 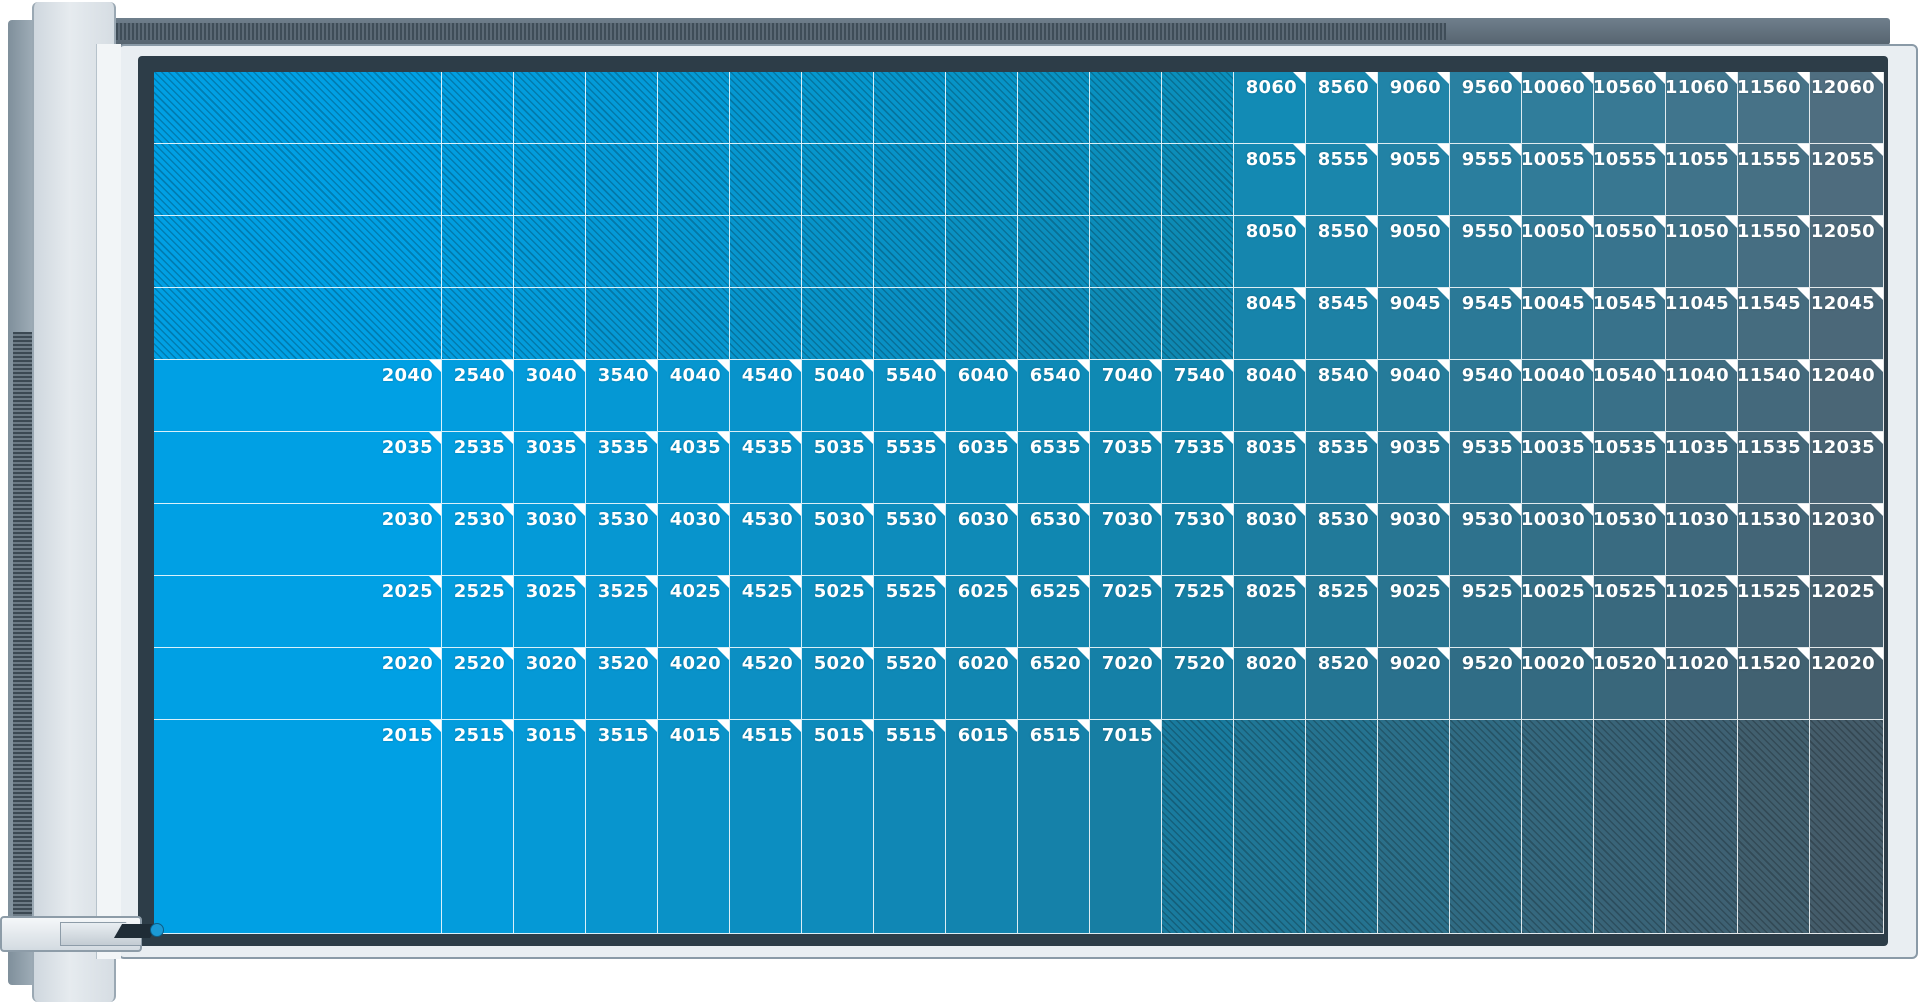 I want to click on grid-cell: 6030, so click(x=982, y=540).